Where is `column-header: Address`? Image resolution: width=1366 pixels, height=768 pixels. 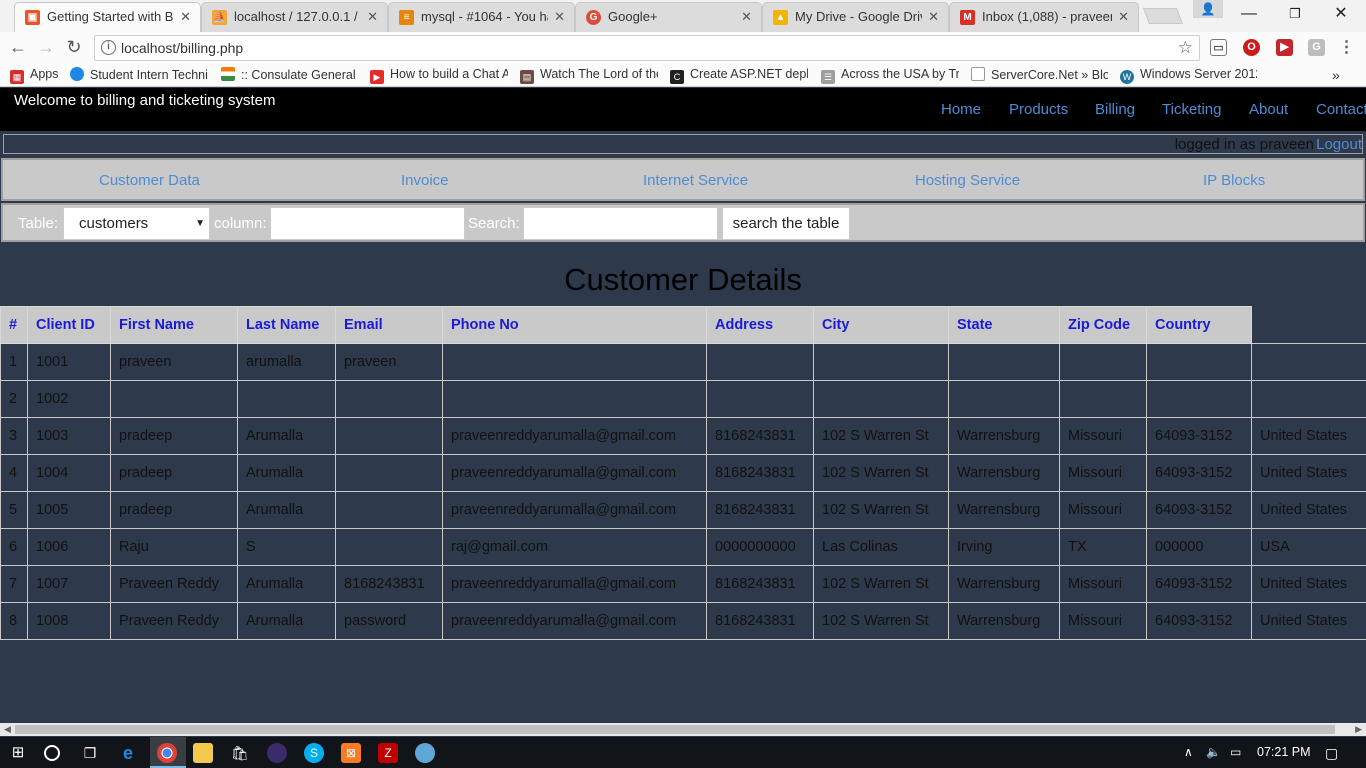
column-header: Address is located at coordinates (760, 325).